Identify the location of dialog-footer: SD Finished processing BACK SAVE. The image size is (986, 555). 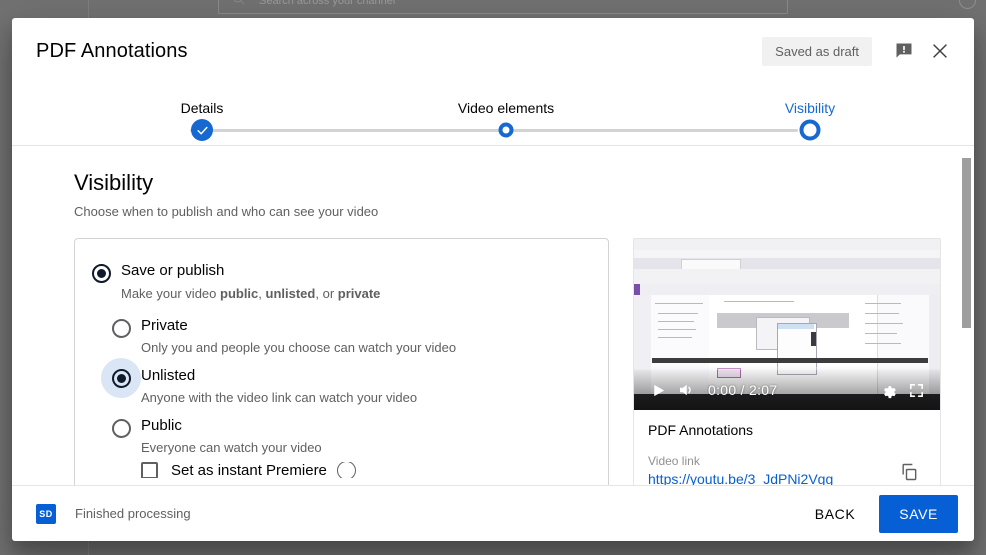
(493, 513).